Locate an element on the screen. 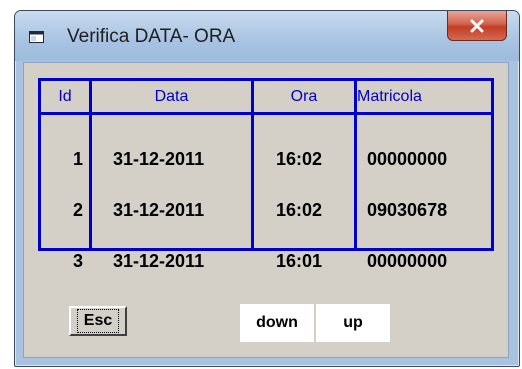  column-header-data: Data is located at coordinates (171, 96).